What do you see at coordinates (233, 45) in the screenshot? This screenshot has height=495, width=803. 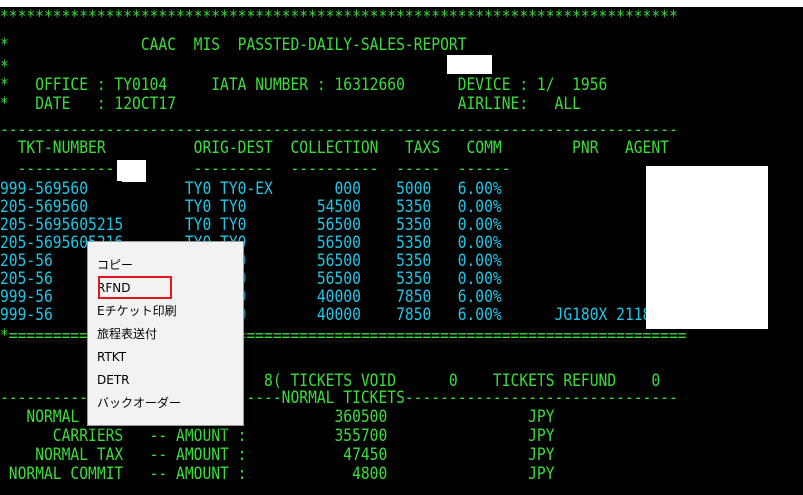 I see `report-title-line: * CAAC MIS PASSTED-DAILY-SALES-REPORT` at bounding box center [233, 45].